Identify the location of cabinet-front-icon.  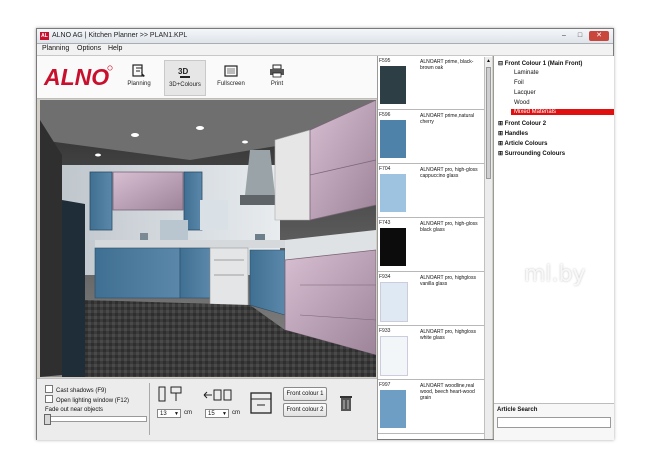
(261, 403).